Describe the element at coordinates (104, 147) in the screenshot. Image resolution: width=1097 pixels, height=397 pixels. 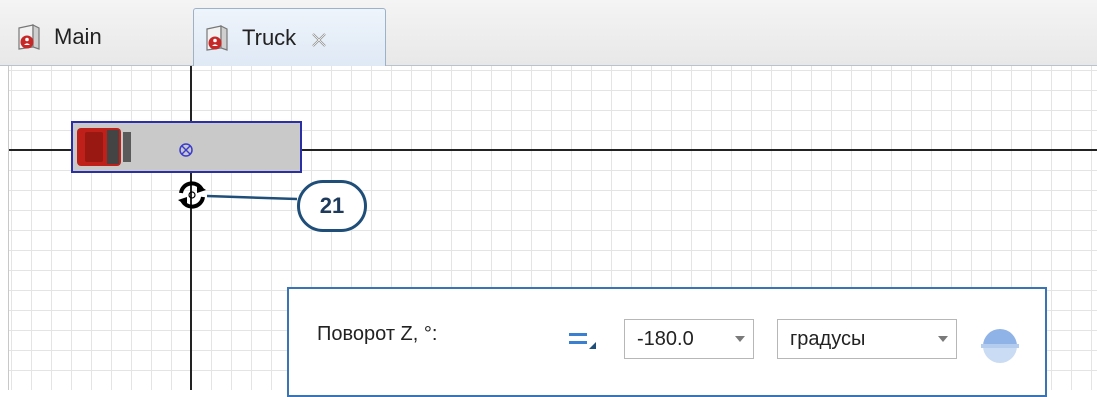
I see `truck-cab` at that location.